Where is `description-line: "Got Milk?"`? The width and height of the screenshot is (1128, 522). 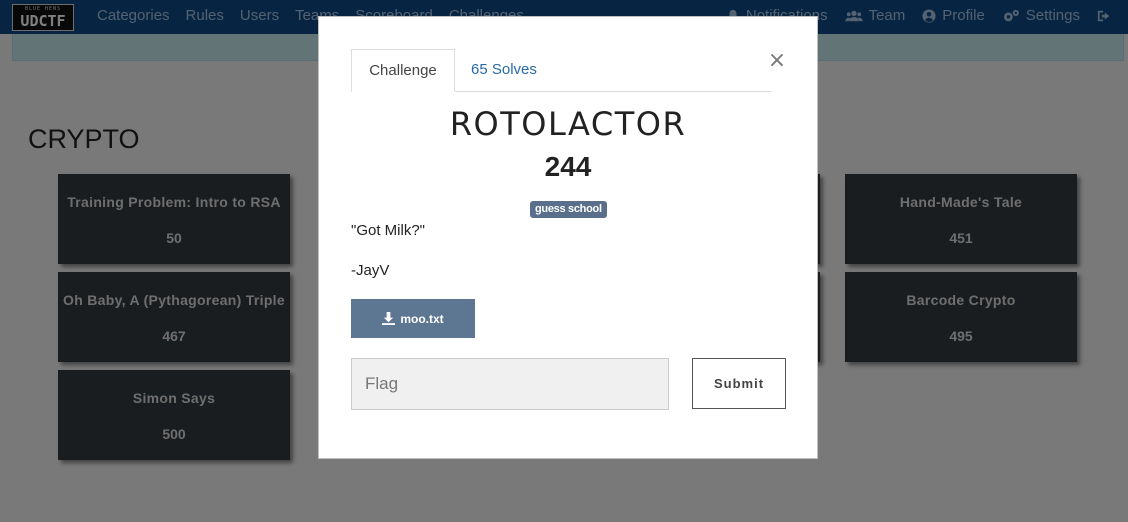
description-line: "Got Milk?" is located at coordinates (388, 230).